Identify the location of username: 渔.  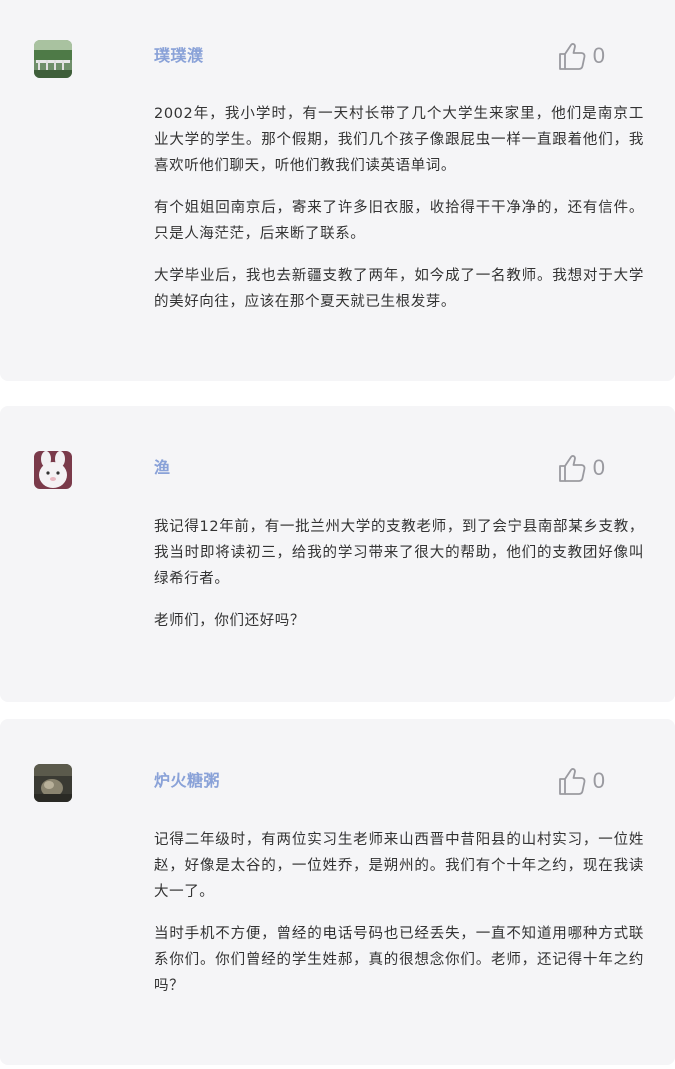
(162, 466).